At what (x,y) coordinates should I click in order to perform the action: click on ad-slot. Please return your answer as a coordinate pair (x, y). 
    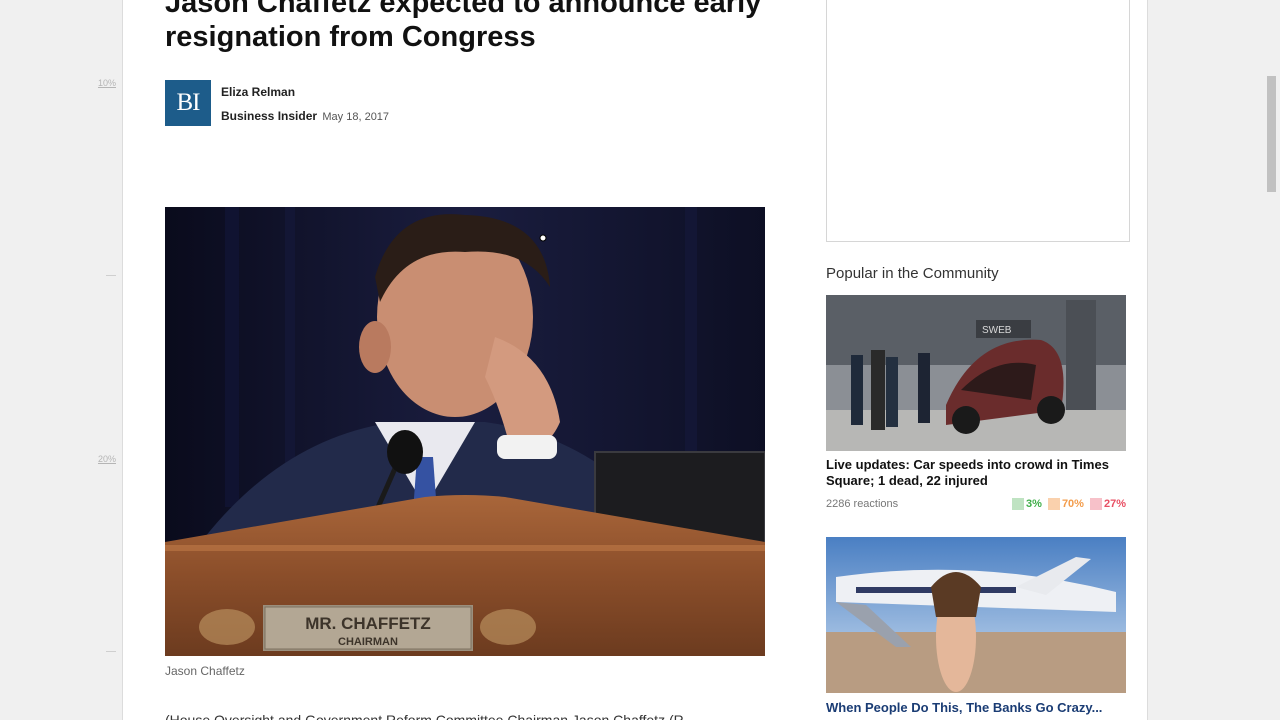
    Looking at the image, I should click on (978, 121).